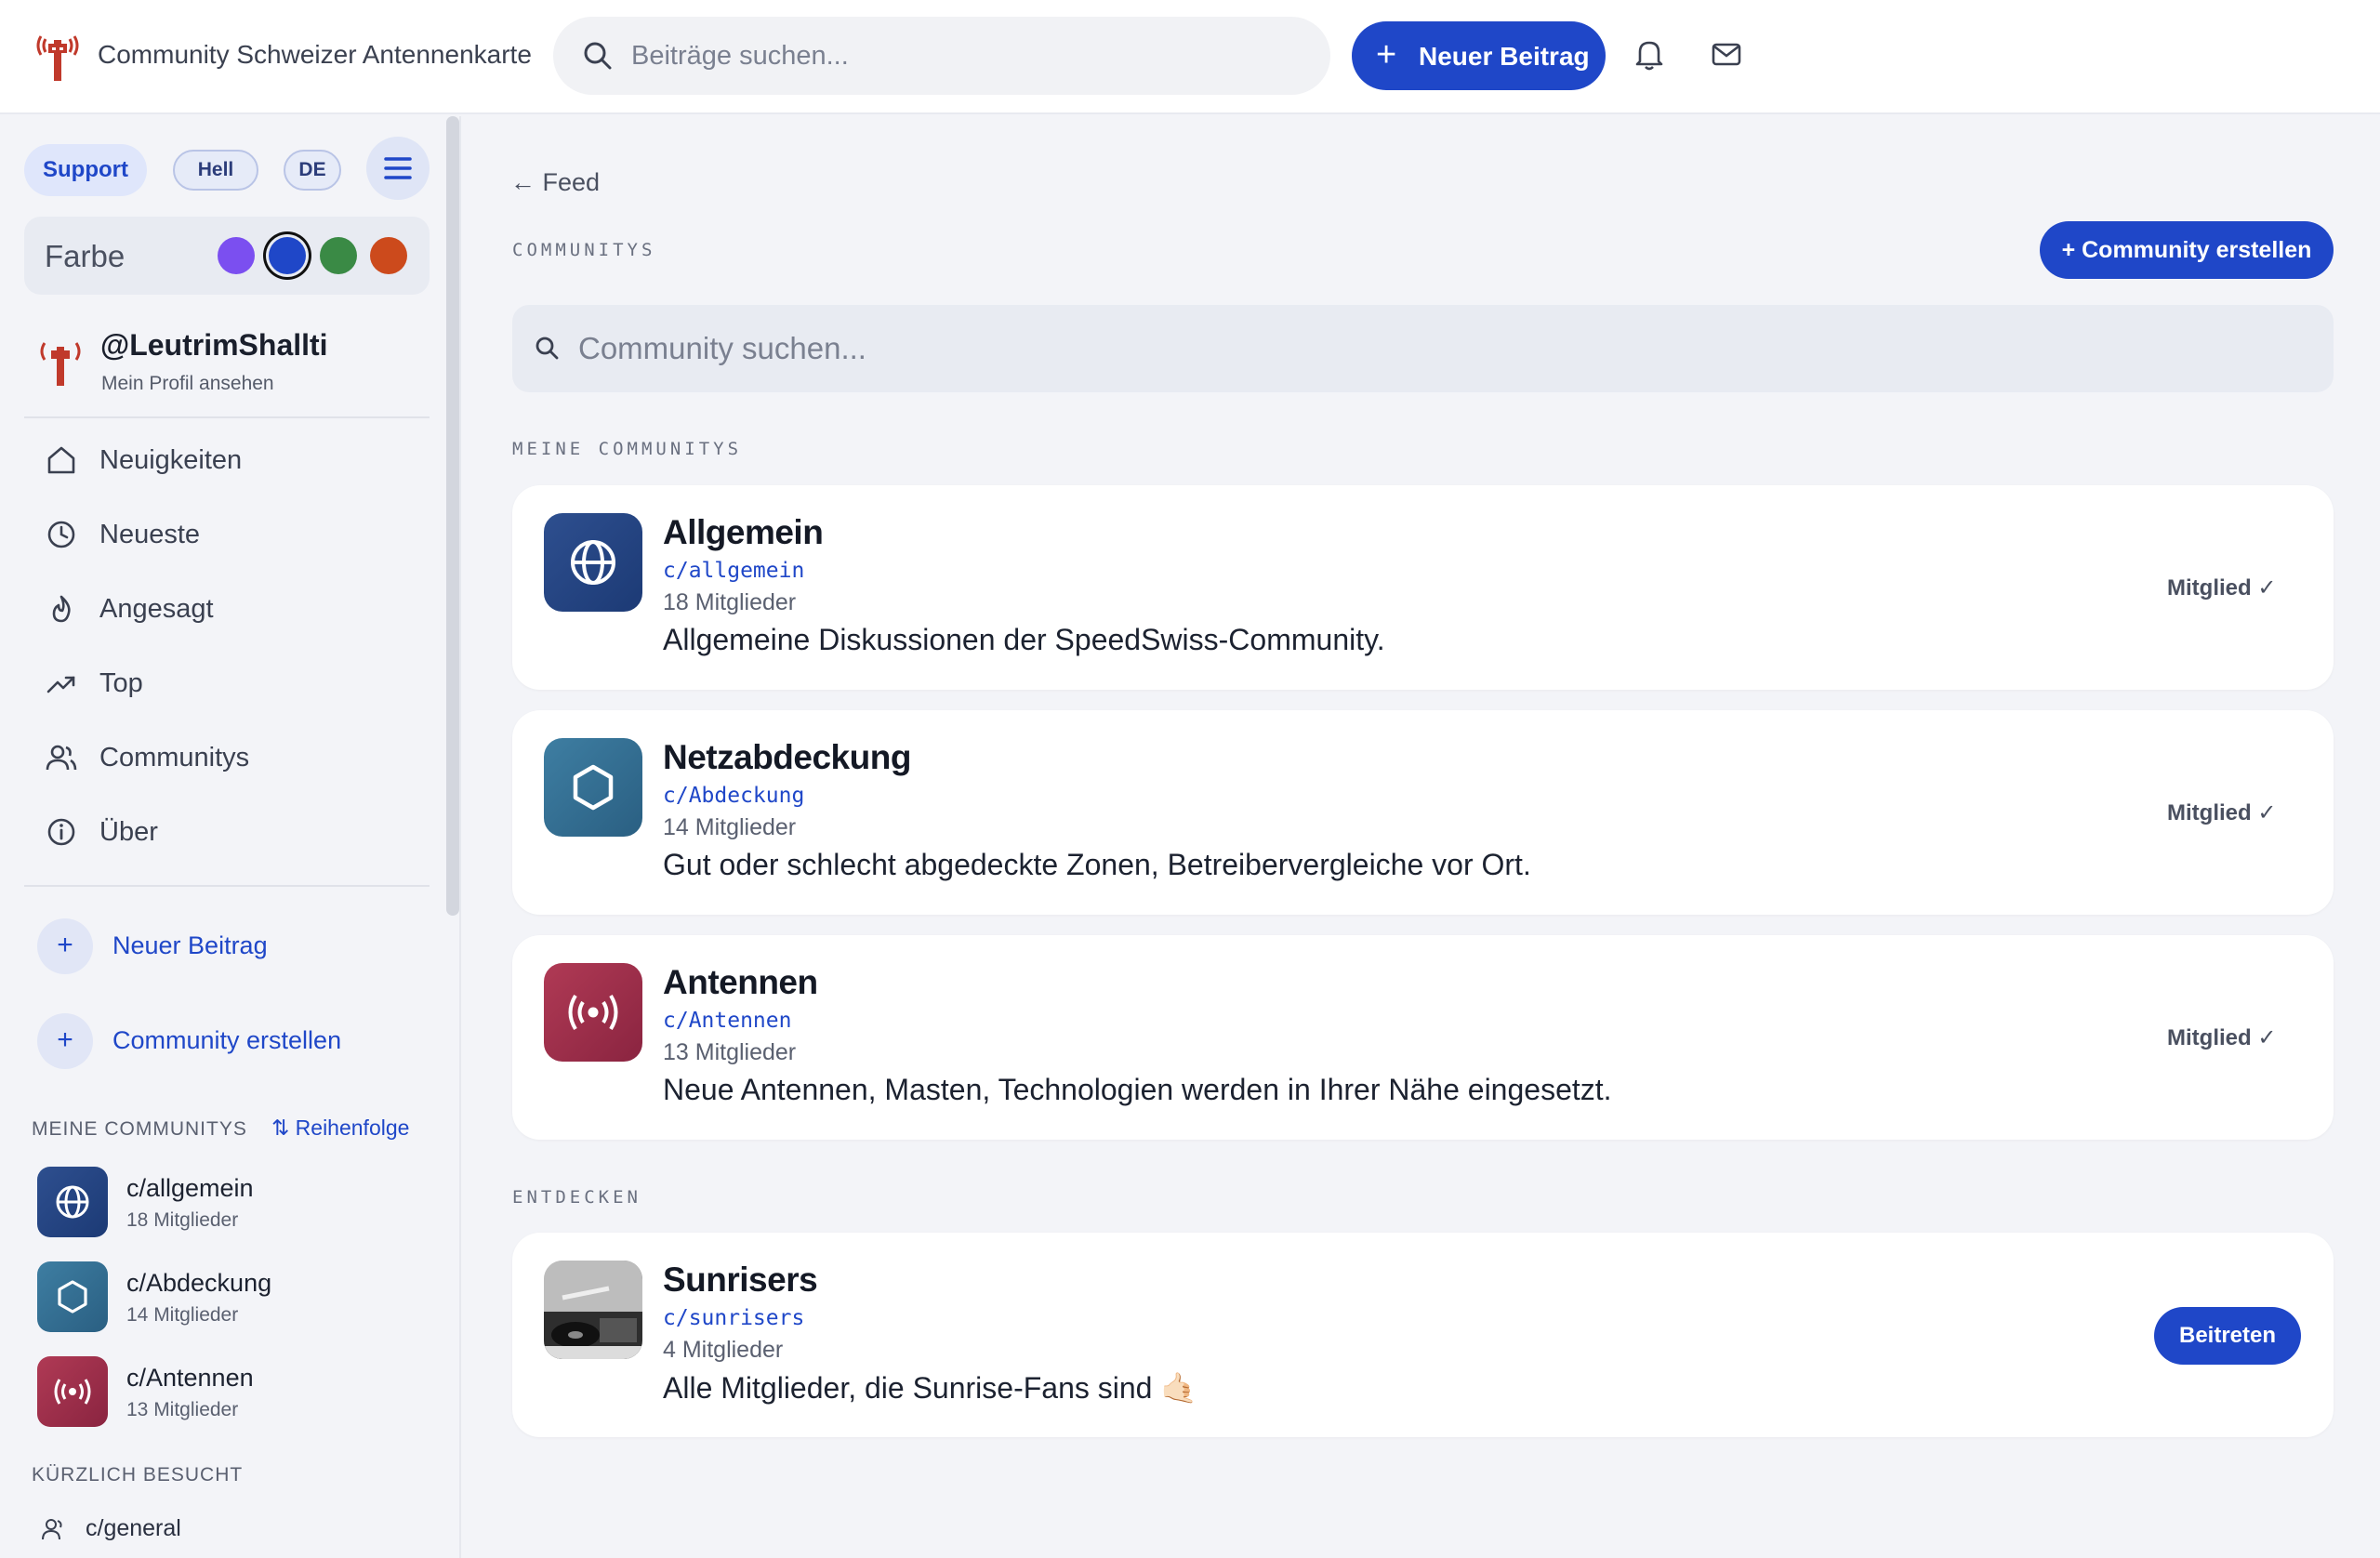 The width and height of the screenshot is (2380, 1558). Describe the element at coordinates (584, 250) in the screenshot. I see `page-title: COMMUNITYS` at that location.